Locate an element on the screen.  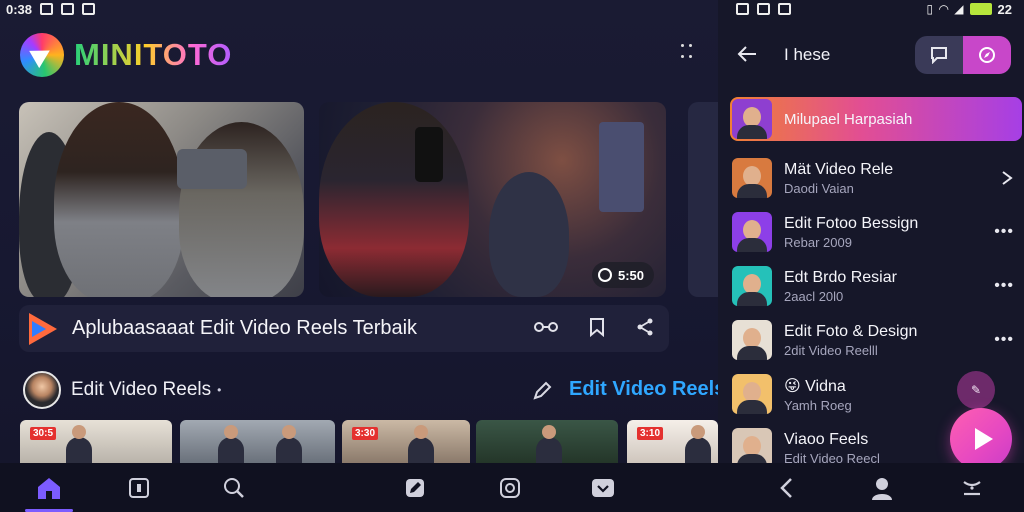
panel-item-name: Edit Fotoo Bessign is located at coordinates (851, 223).